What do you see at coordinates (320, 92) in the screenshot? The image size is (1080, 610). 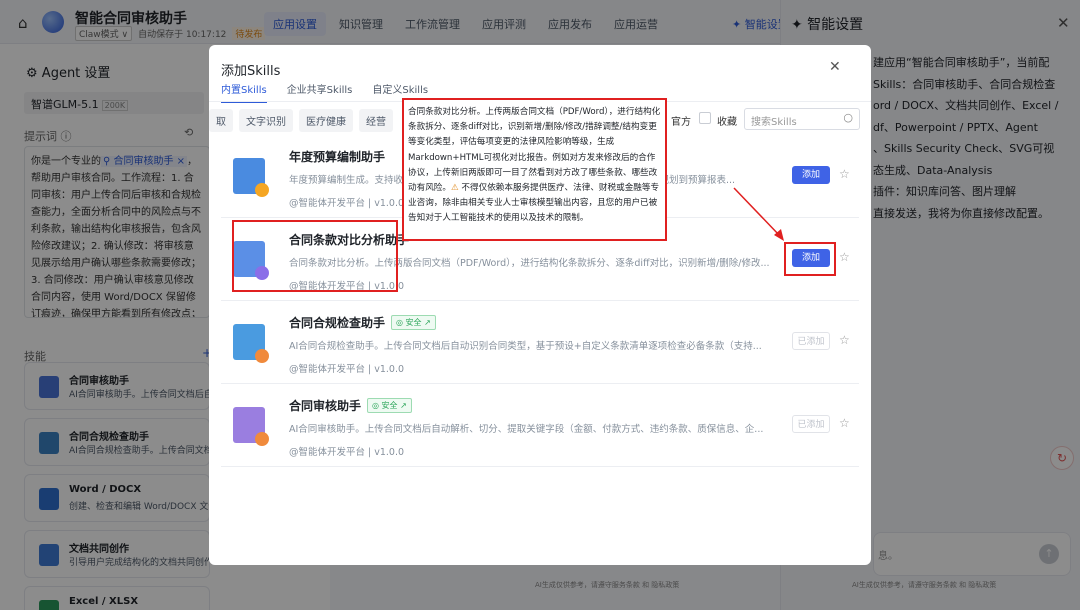 I see `tab-shared-skills: 企业共享Skills` at bounding box center [320, 92].